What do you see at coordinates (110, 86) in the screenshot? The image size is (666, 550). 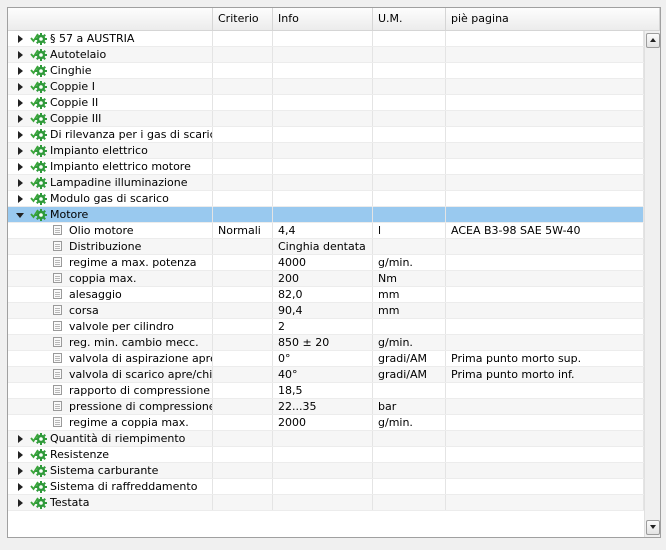 I see `name-cell: Coppie I` at bounding box center [110, 86].